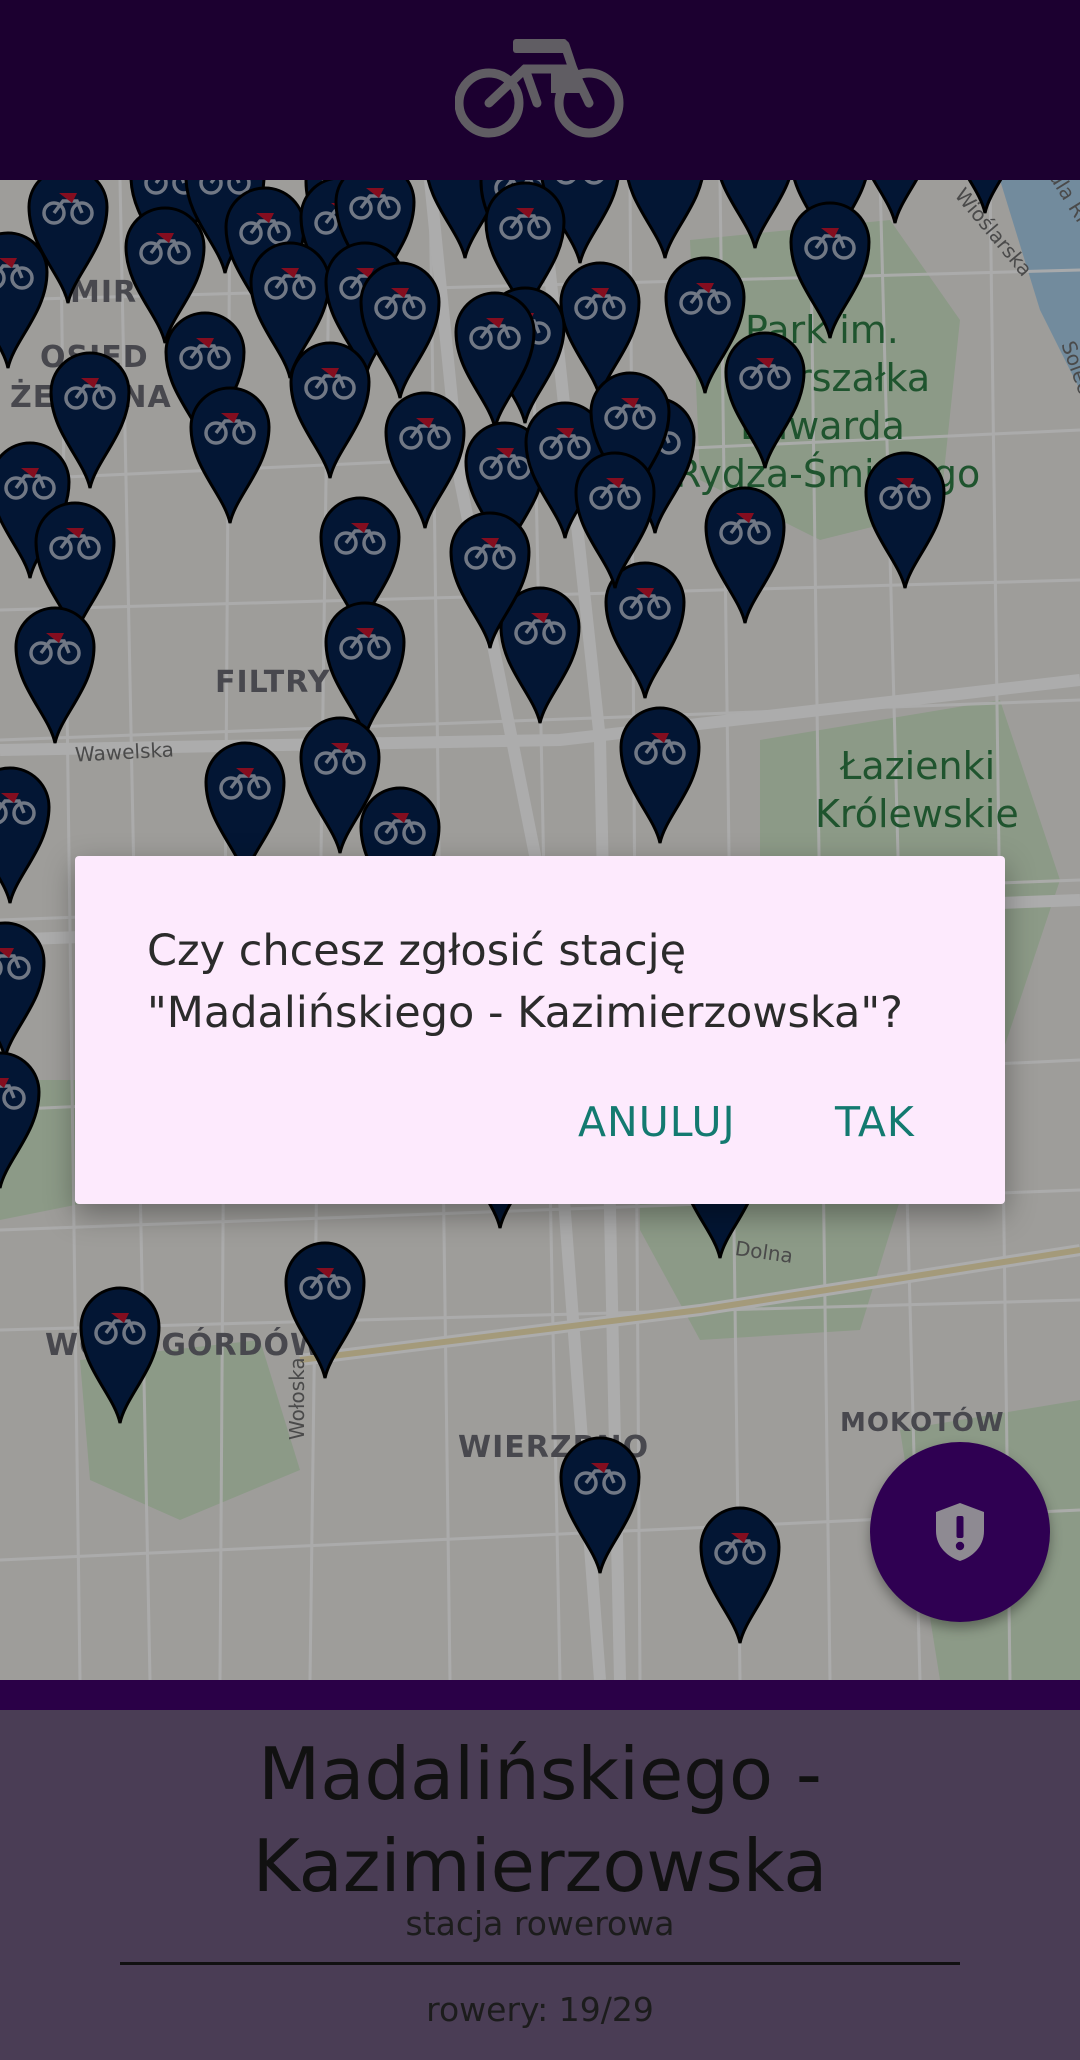  What do you see at coordinates (922, 1423) in the screenshot?
I see `district-label: MOKOTÓW` at bounding box center [922, 1423].